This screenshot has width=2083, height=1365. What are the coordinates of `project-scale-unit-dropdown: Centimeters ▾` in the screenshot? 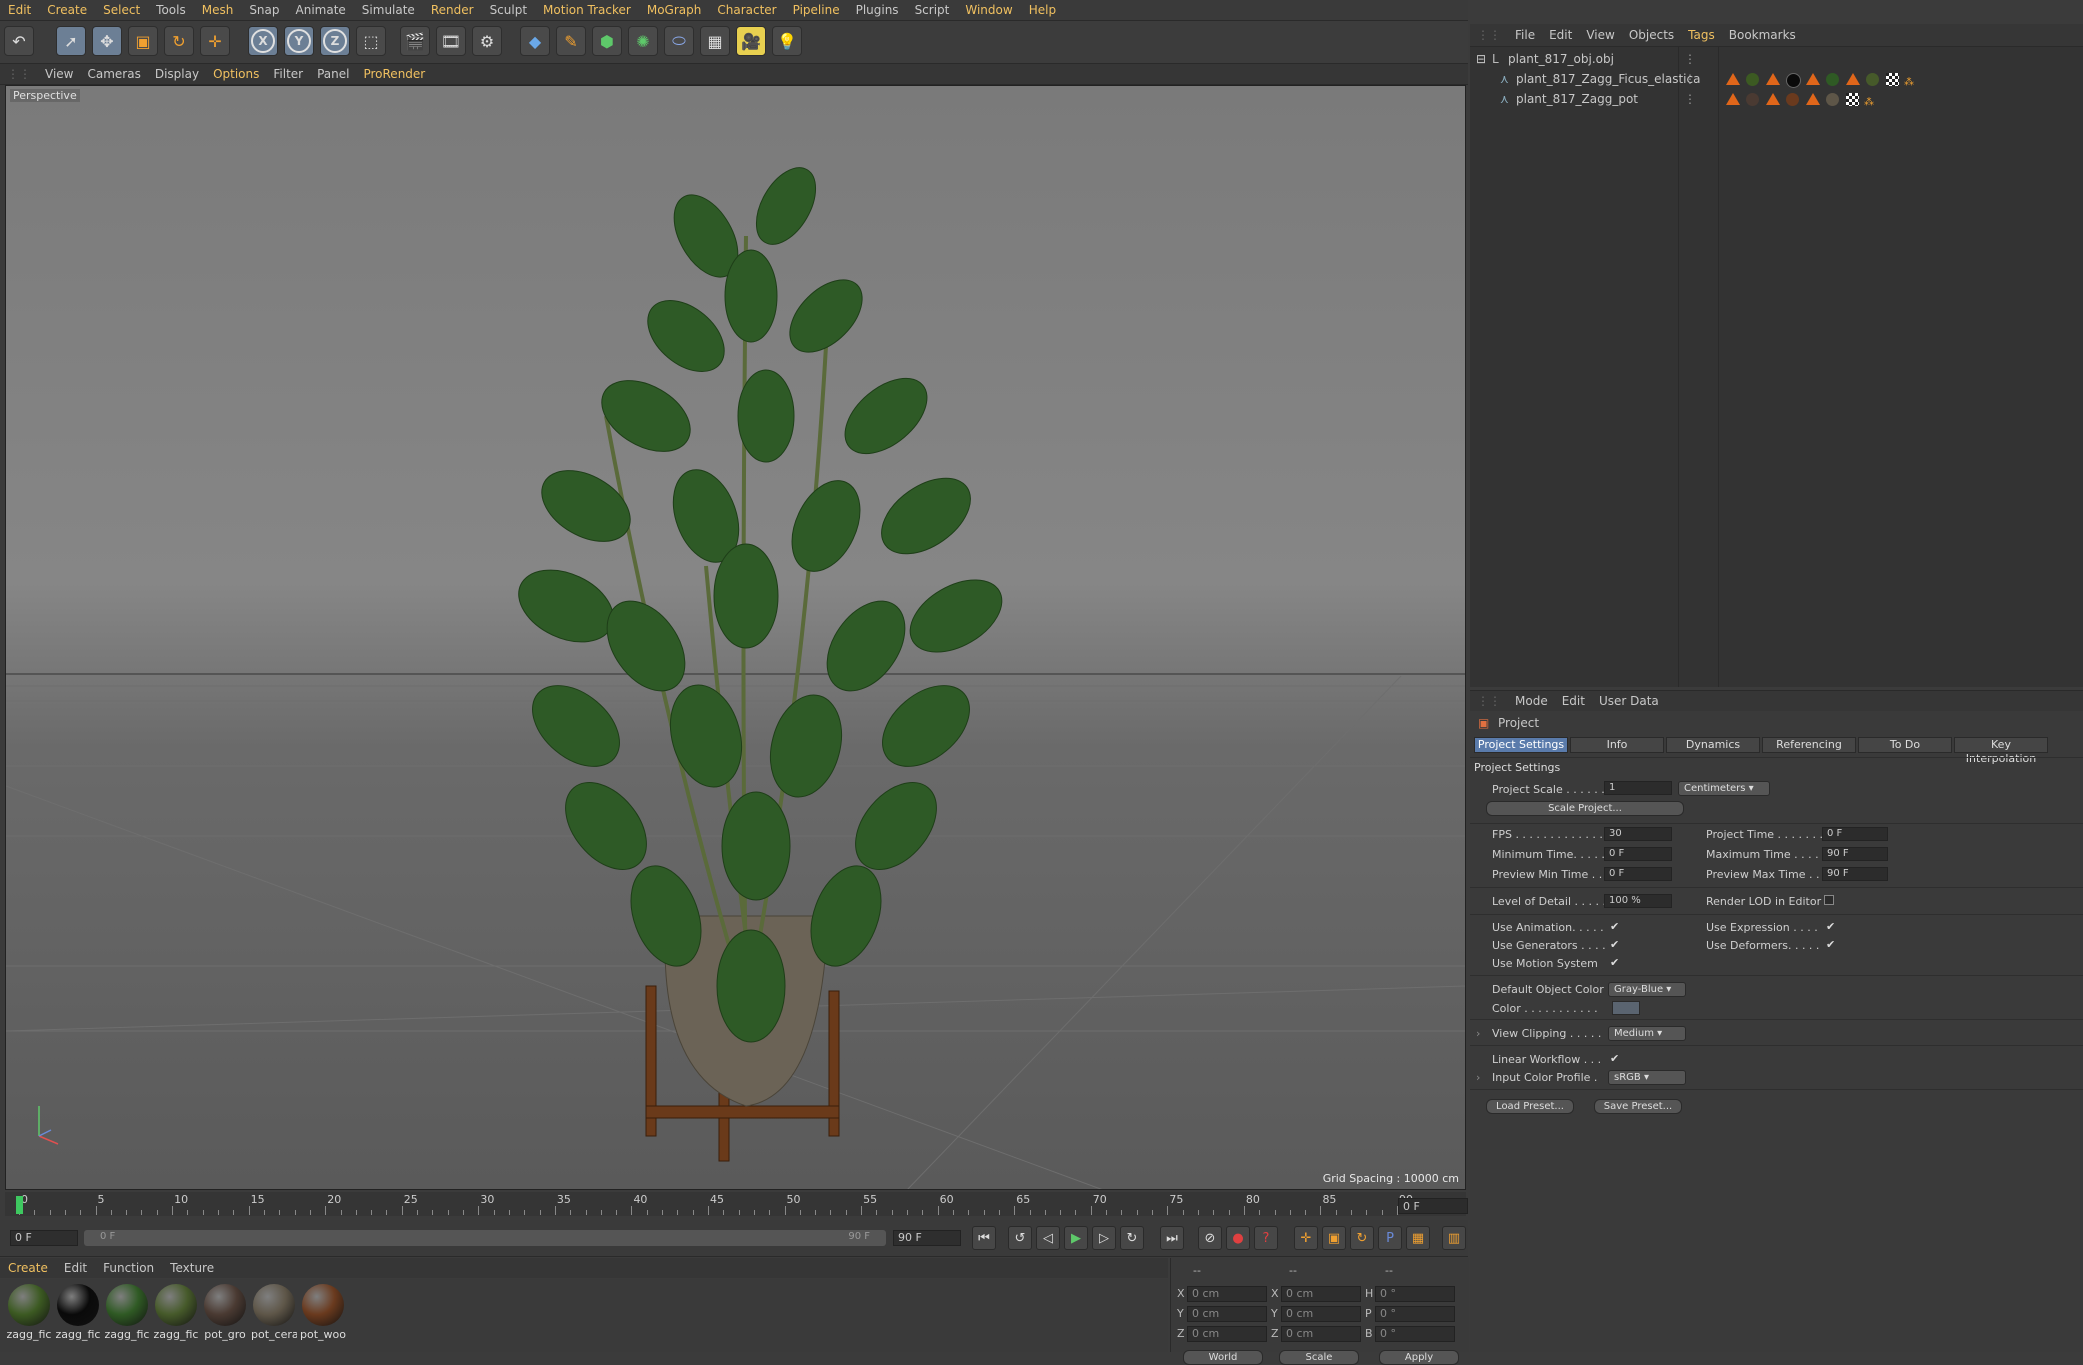 It's located at (1724, 788).